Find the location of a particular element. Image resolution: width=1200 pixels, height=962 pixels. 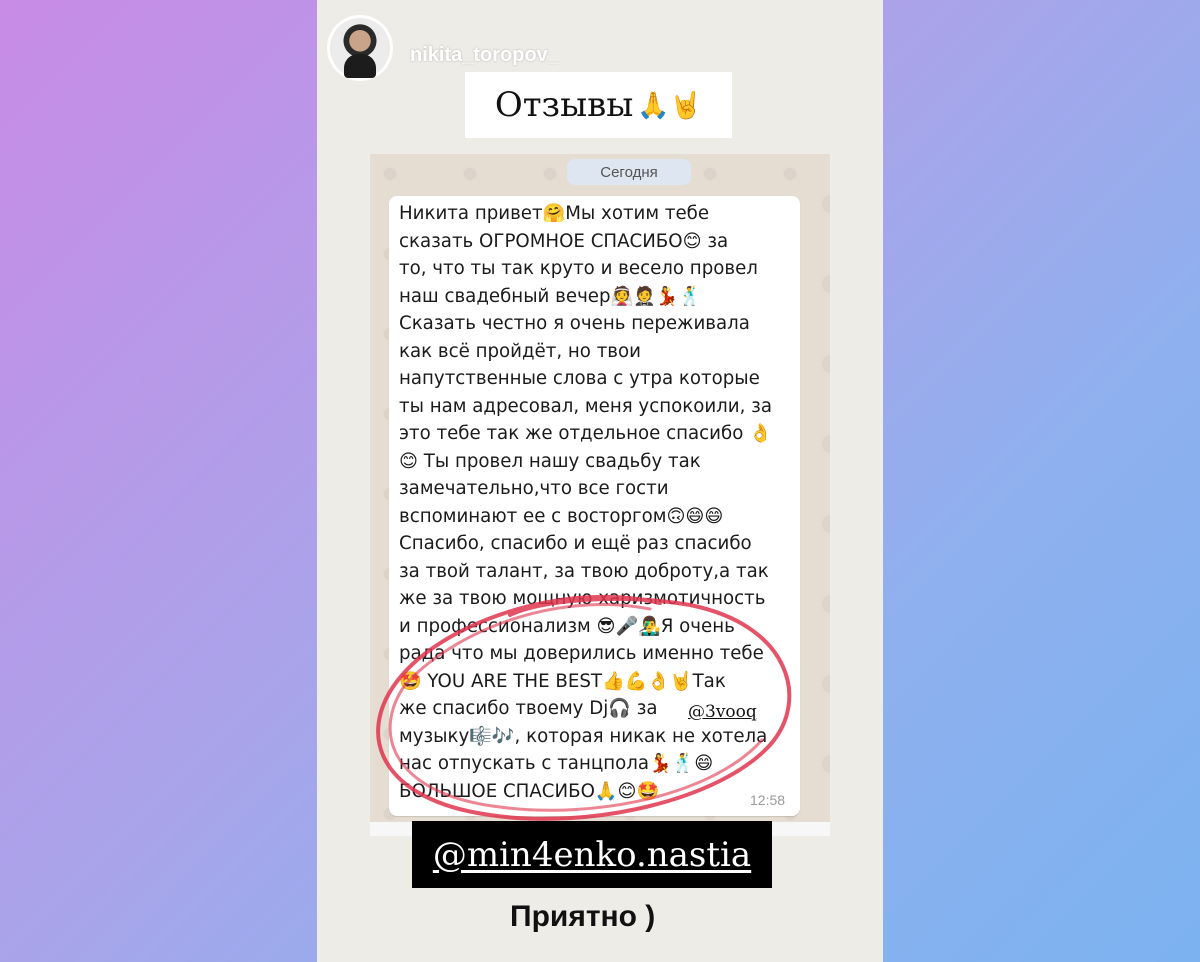

username: nikita_toropov_ is located at coordinates (484, 55).